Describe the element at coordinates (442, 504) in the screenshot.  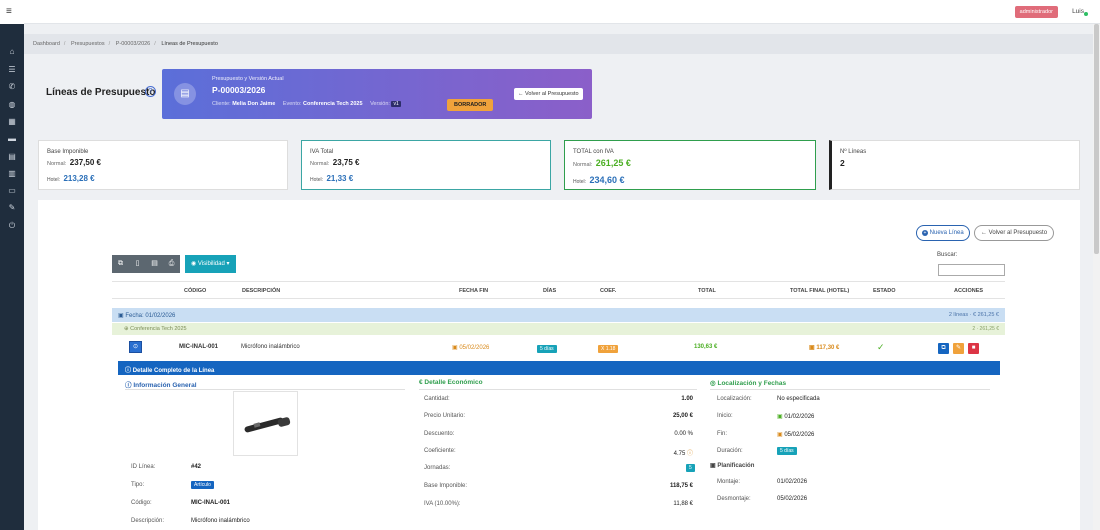
I see `iva-label: IVA (10.00%):` at that location.